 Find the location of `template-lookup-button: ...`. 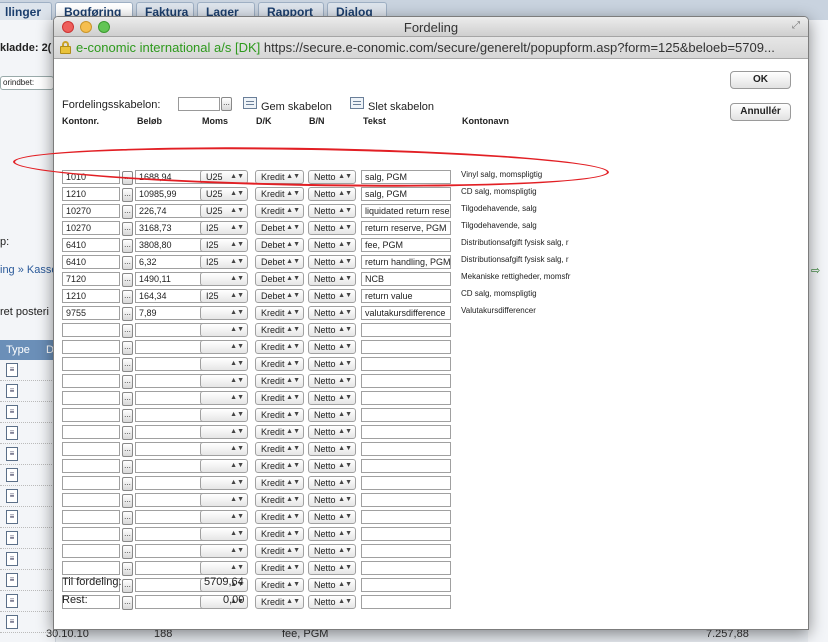

template-lookup-button: ... is located at coordinates (226, 104).